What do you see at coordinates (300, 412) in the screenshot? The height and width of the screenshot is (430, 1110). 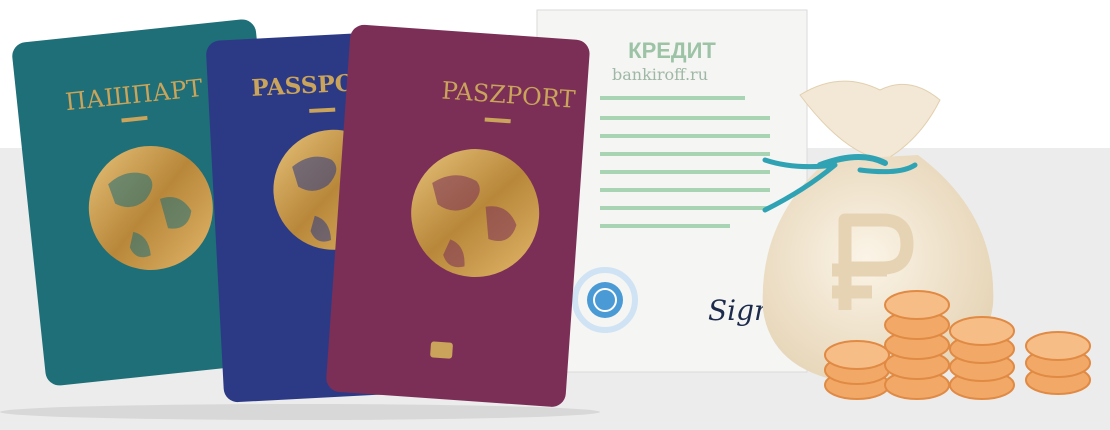 I see `floor-shadow` at bounding box center [300, 412].